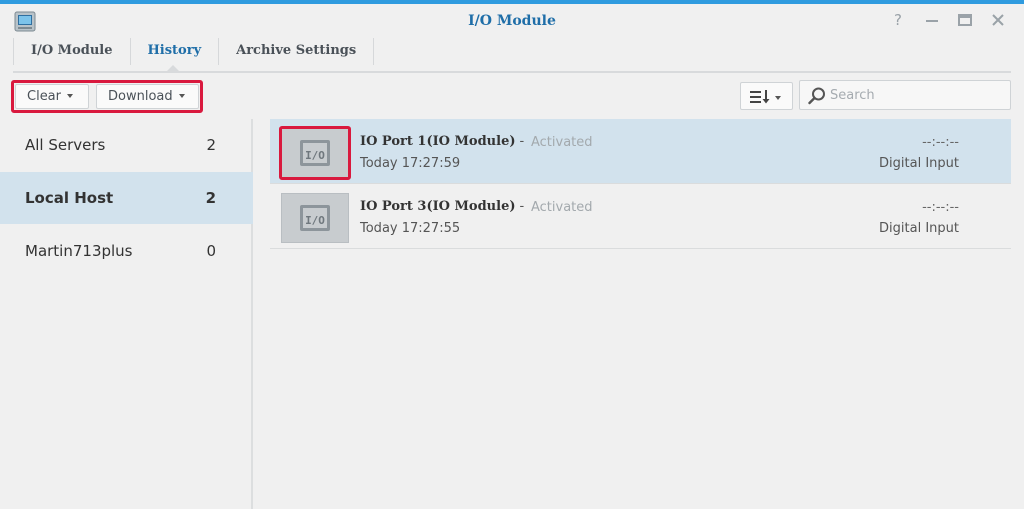 This screenshot has height=509, width=1024. What do you see at coordinates (72, 51) in the screenshot?
I see `tab-io-module: I/O Module` at bounding box center [72, 51].